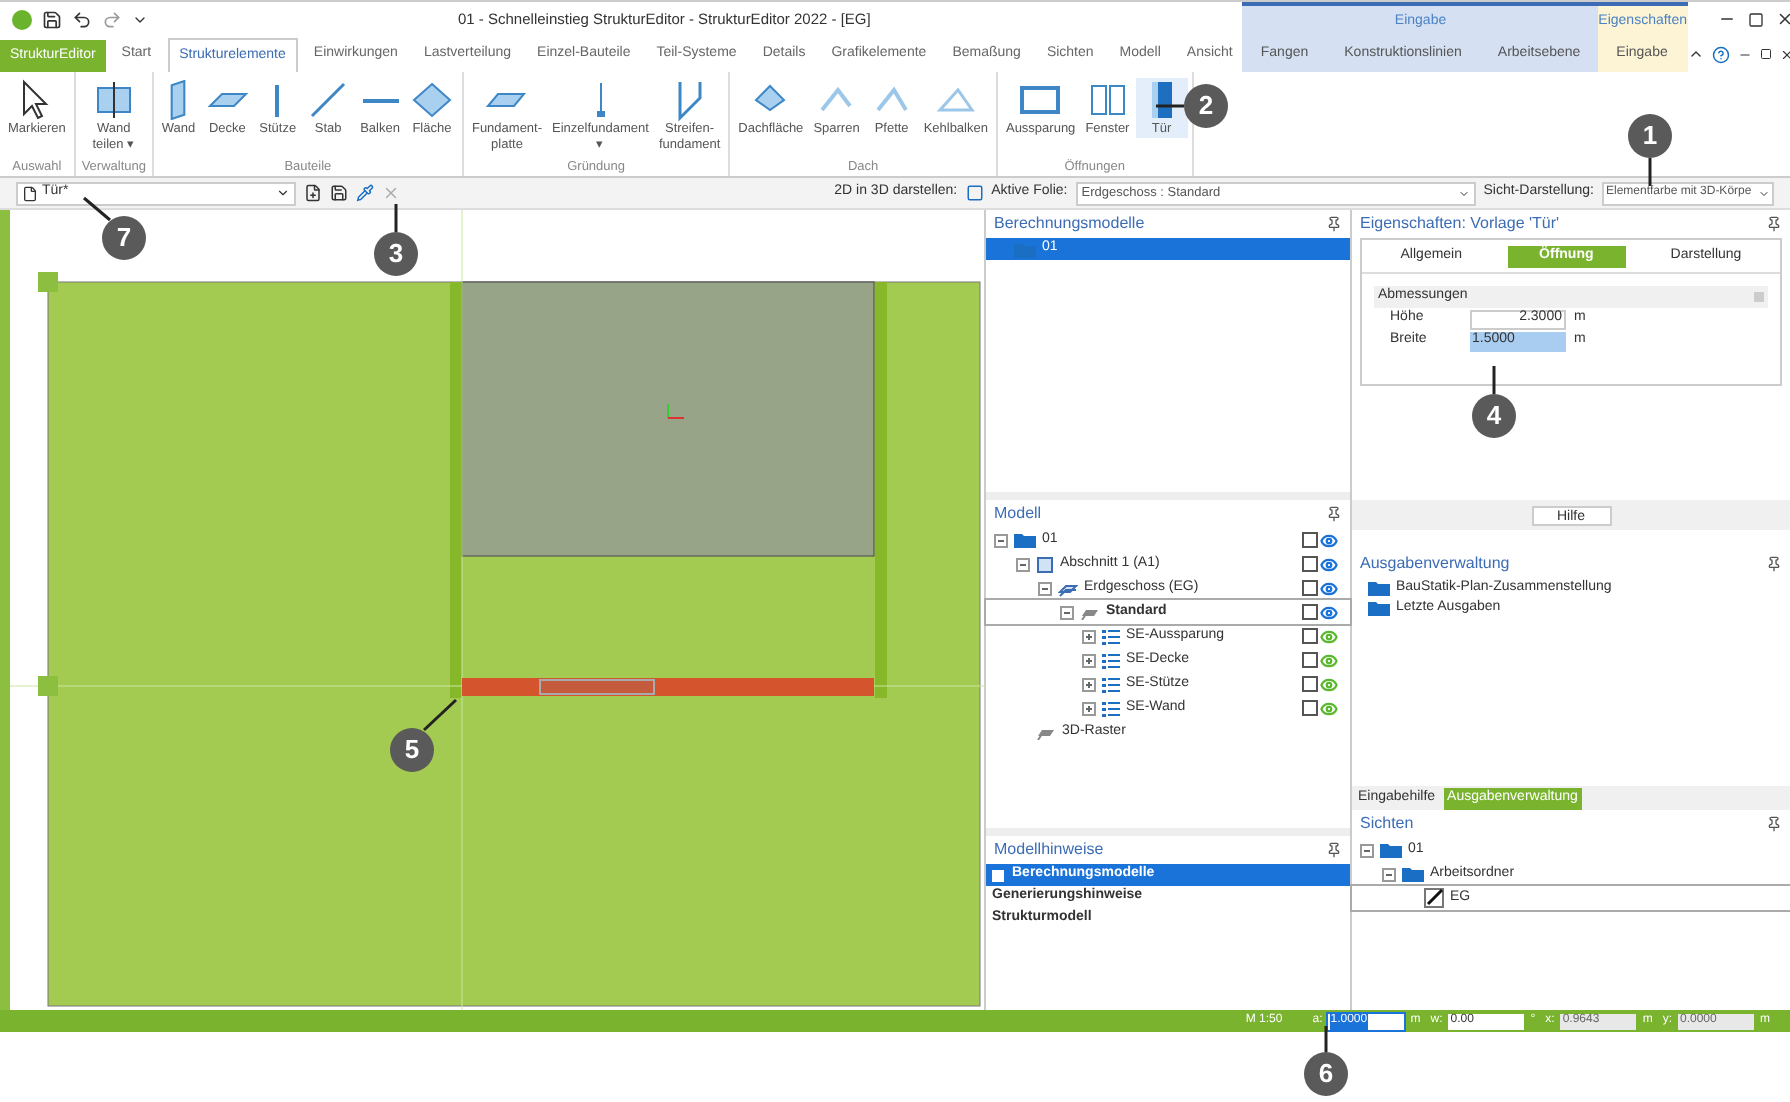  I want to click on column-icon, so click(277, 100).